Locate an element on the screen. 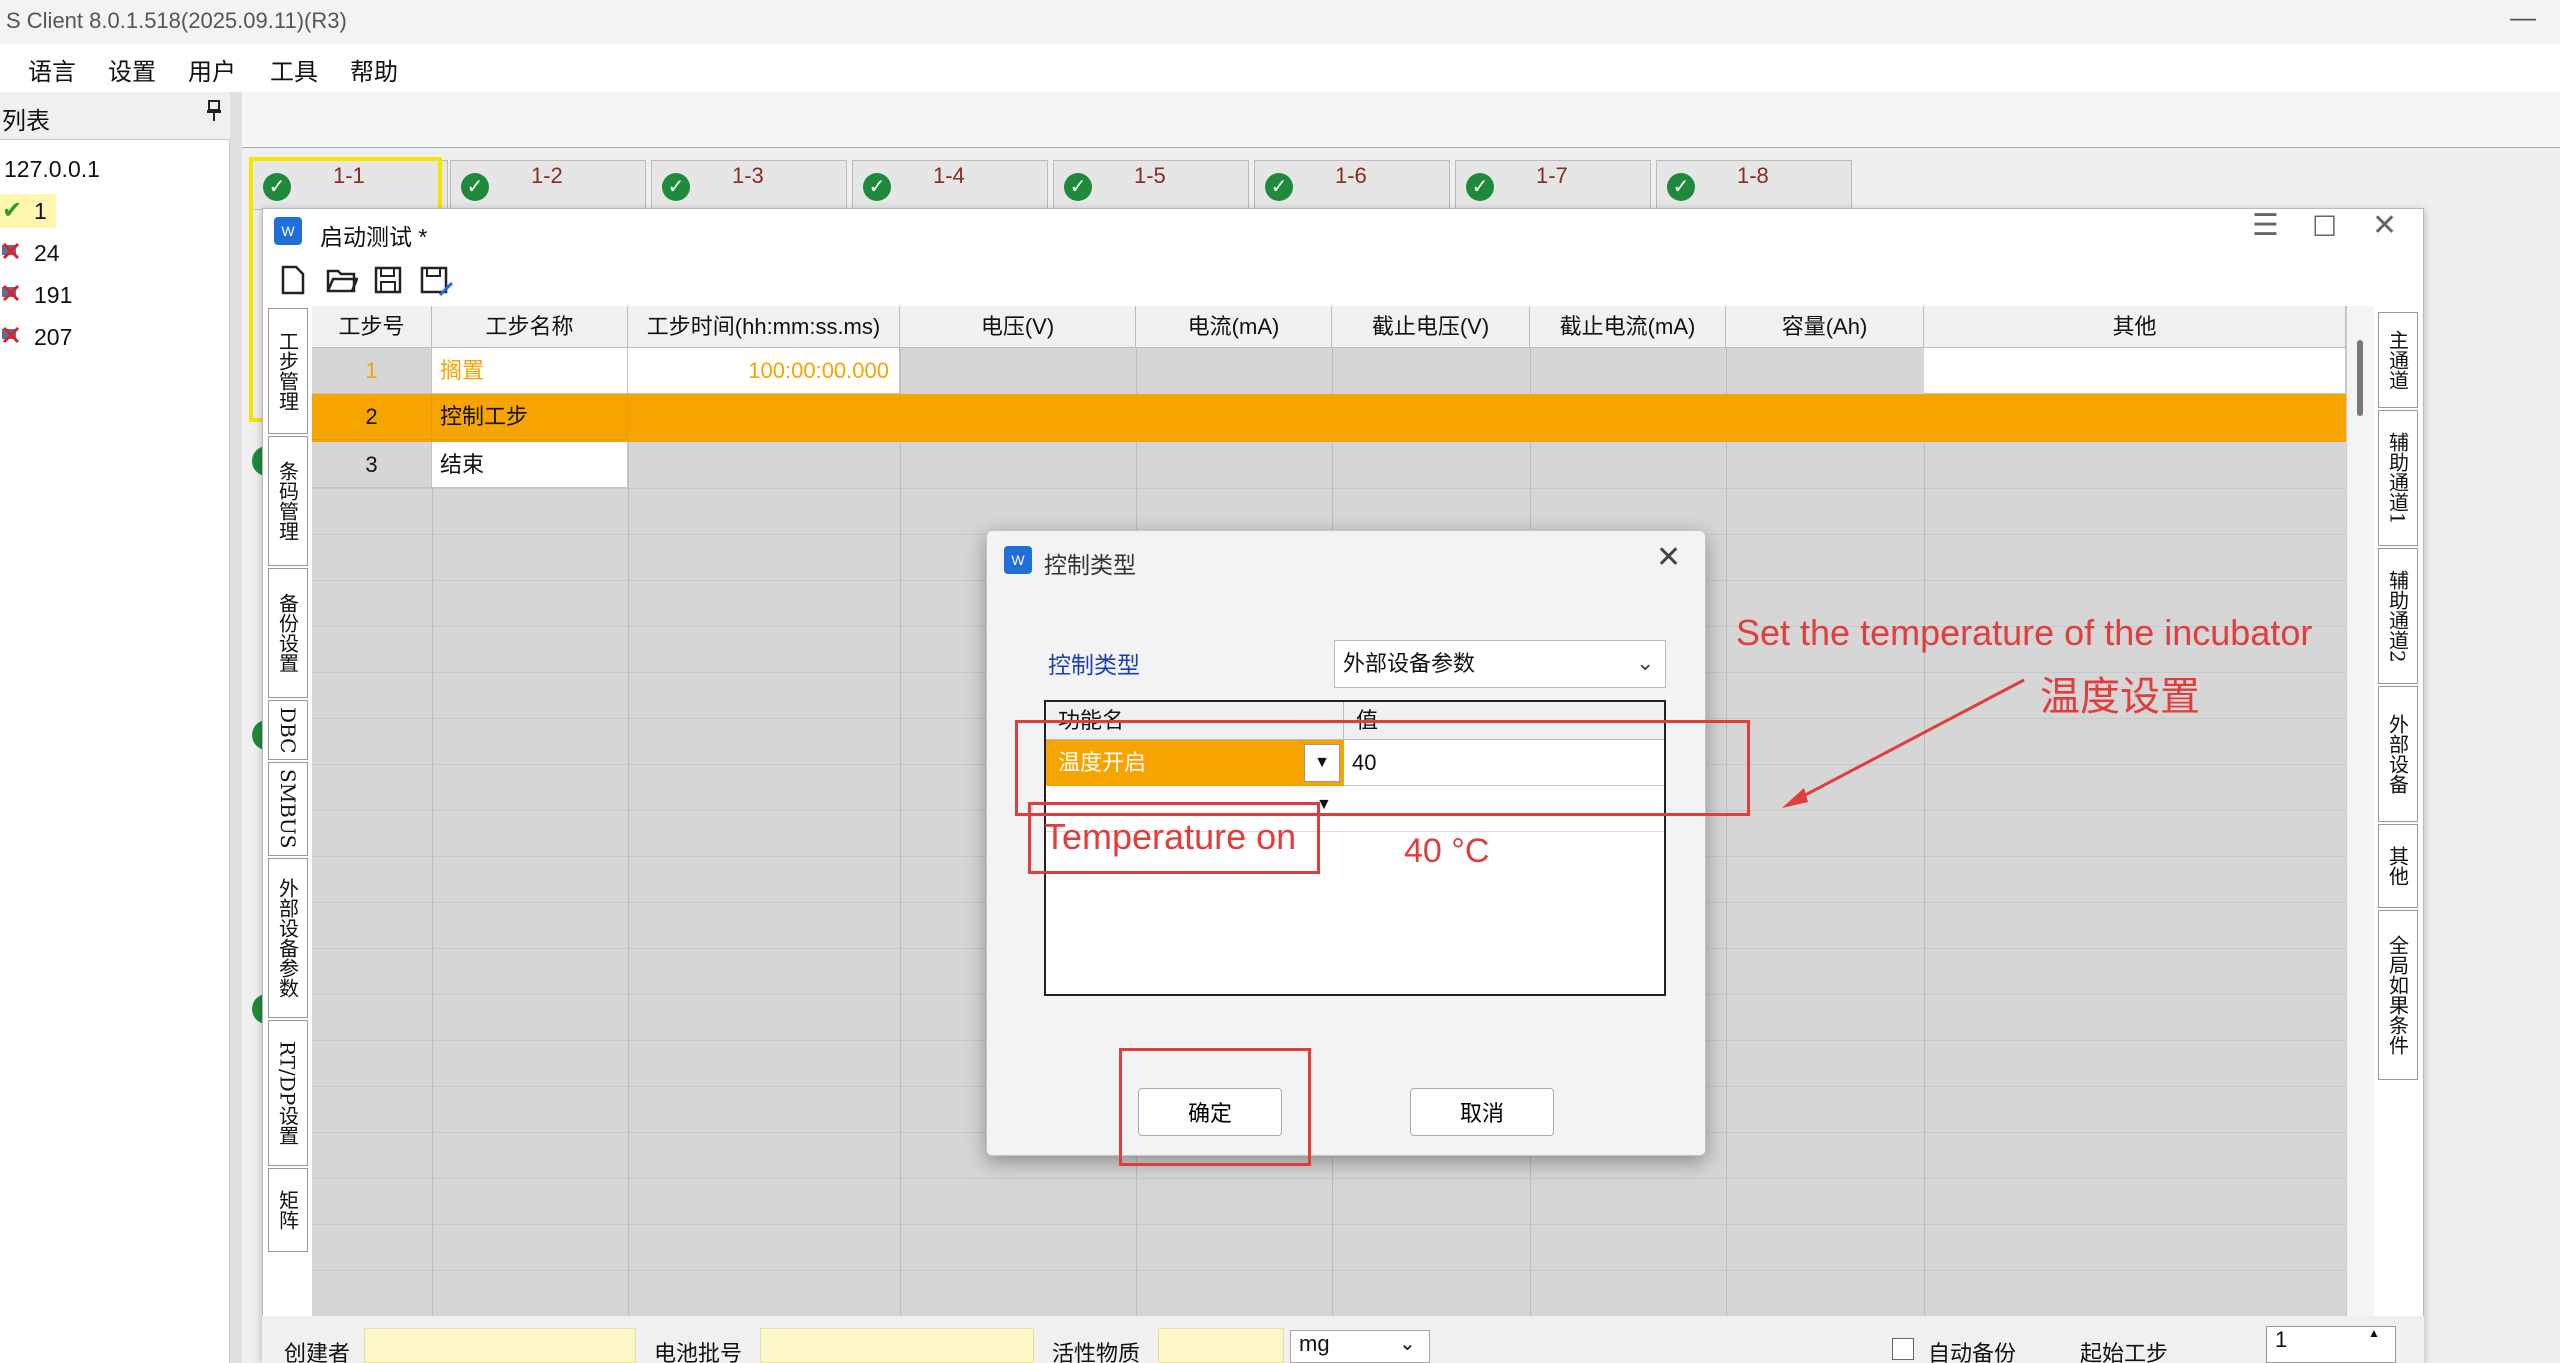 The height and width of the screenshot is (1363, 2560). tree-device-24: 24 is located at coordinates (47, 253).